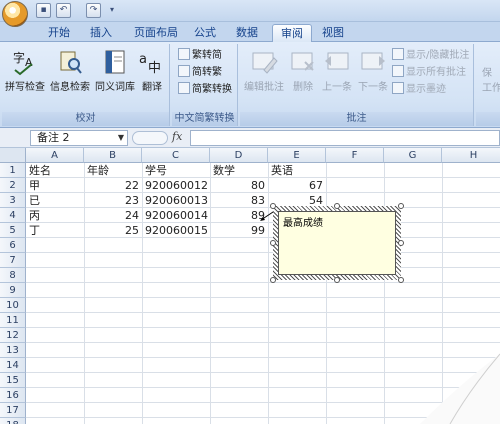 The height and width of the screenshot is (424, 500). Describe the element at coordinates (303, 87) in the screenshot. I see `delete-label: 删除` at that location.